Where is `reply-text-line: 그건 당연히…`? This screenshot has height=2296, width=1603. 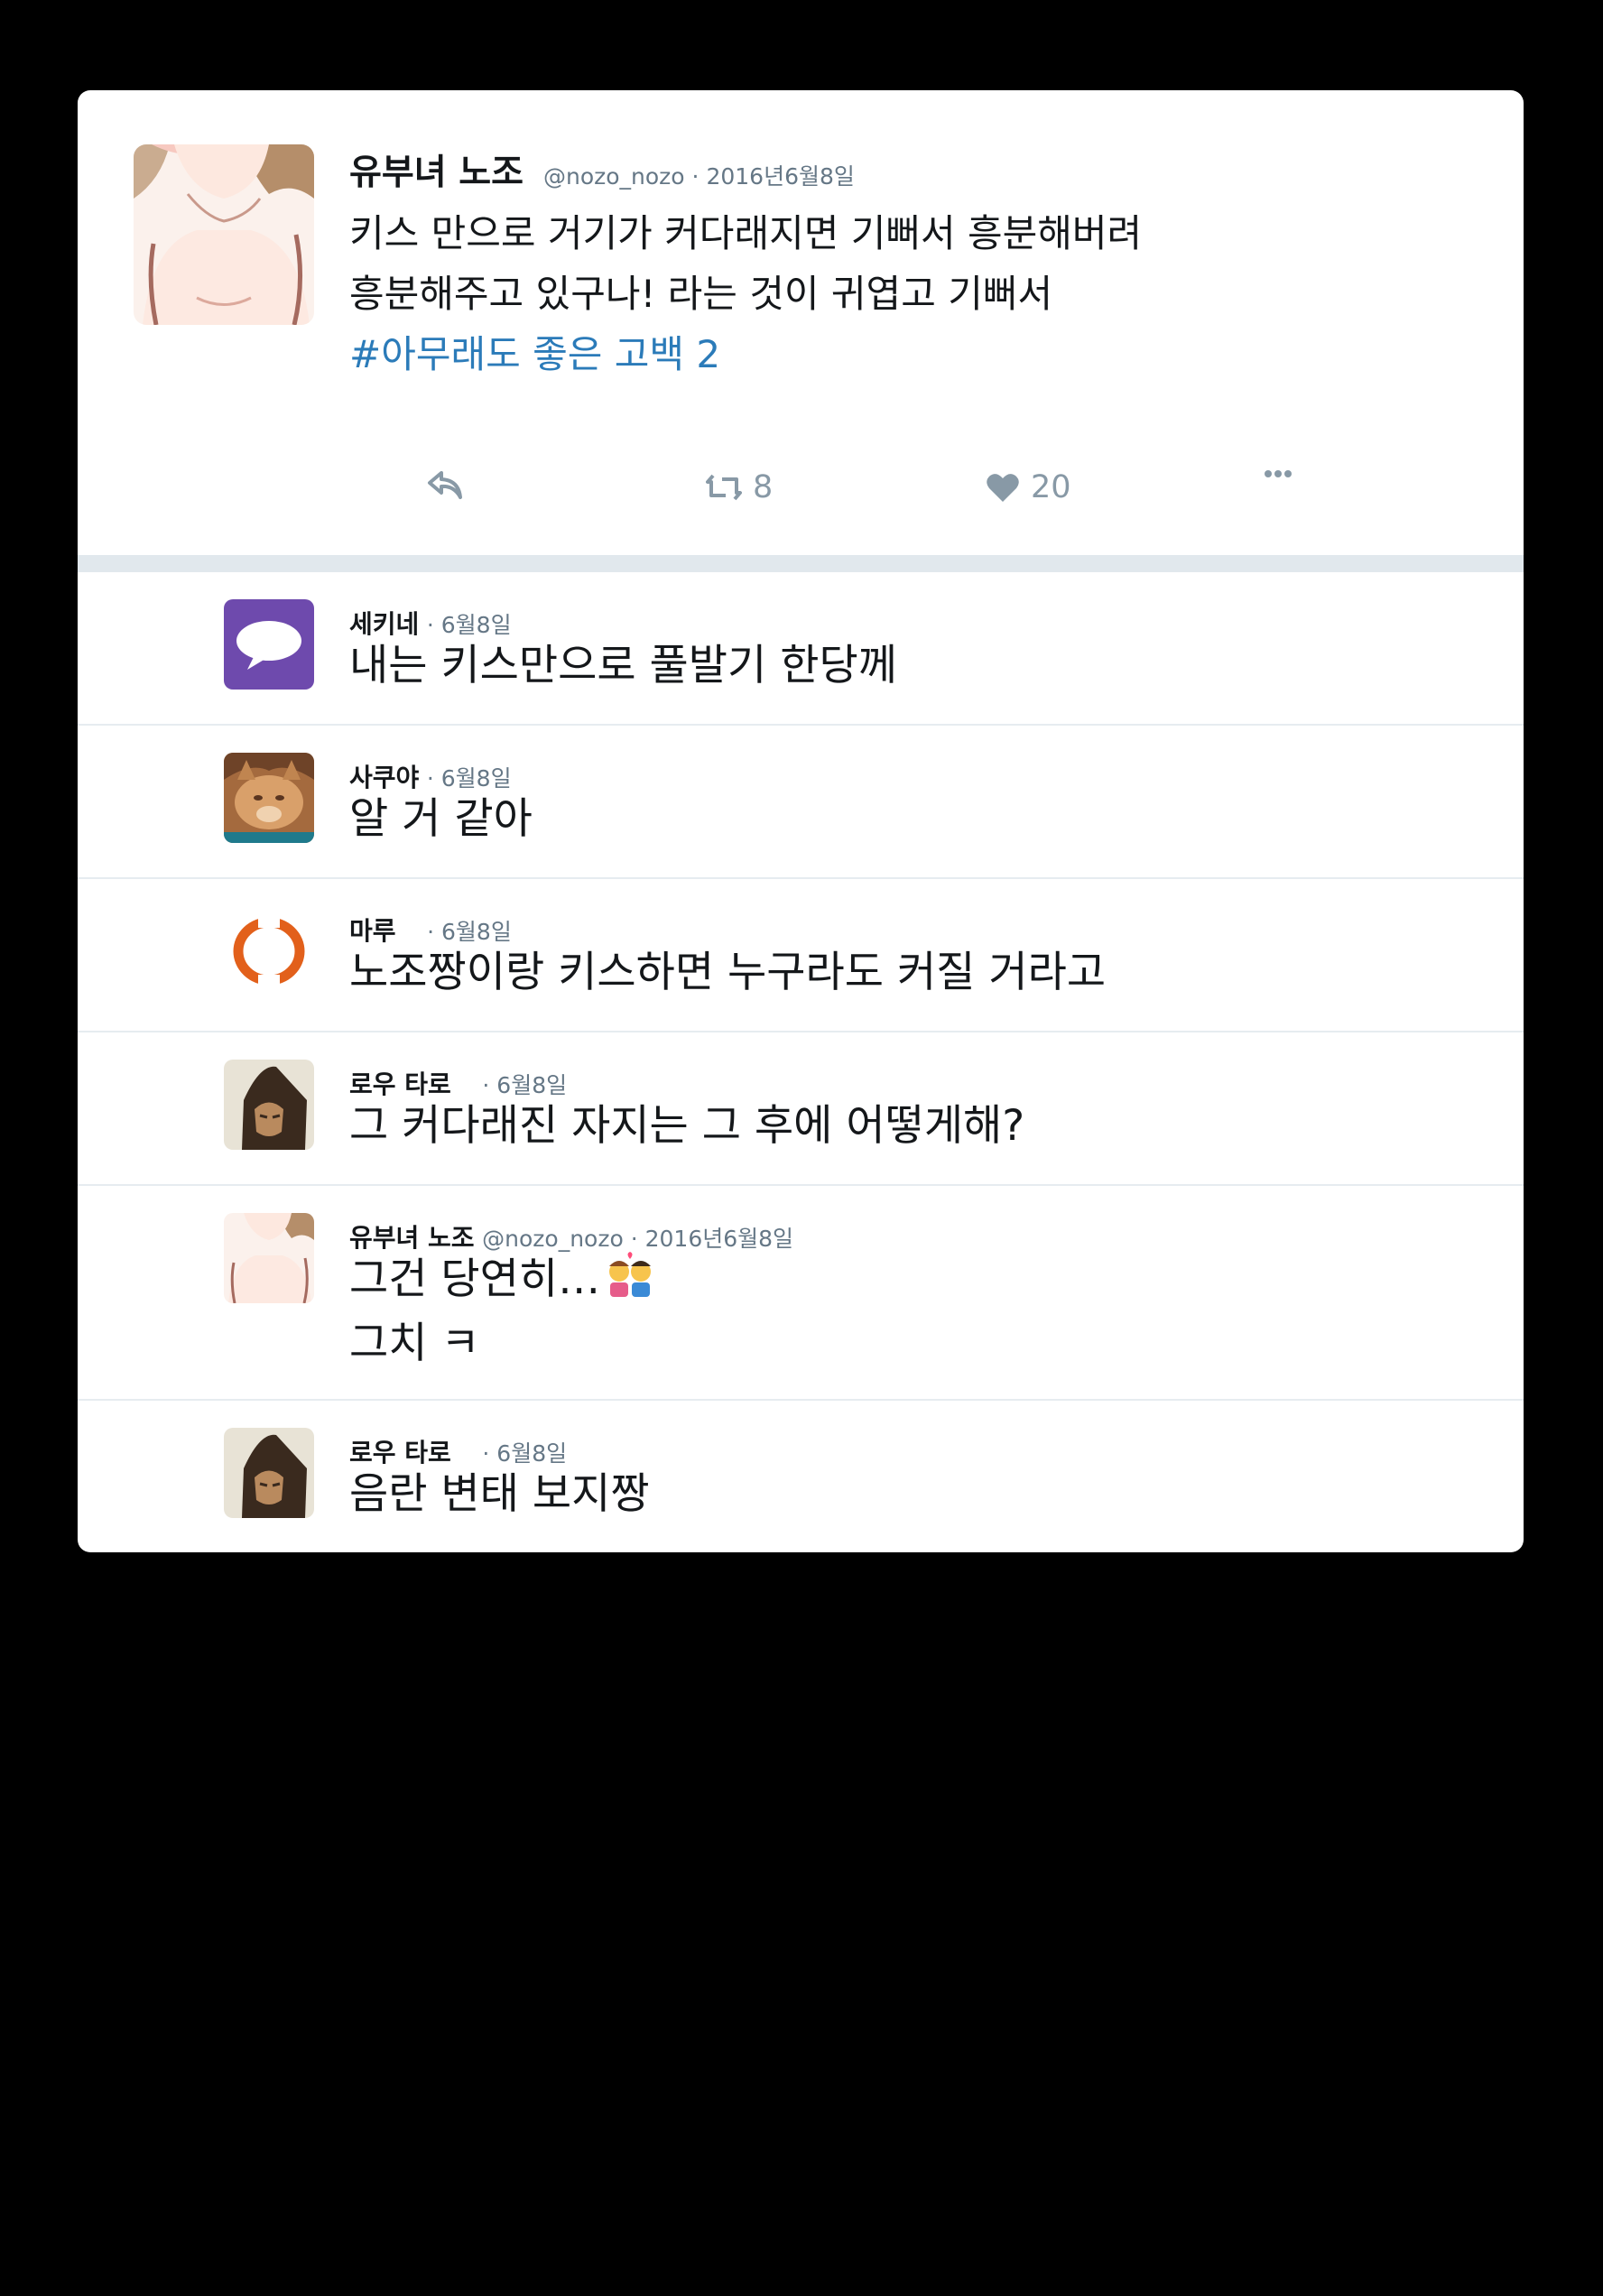 reply-text-line: 그건 당연히… is located at coordinates (475, 1279).